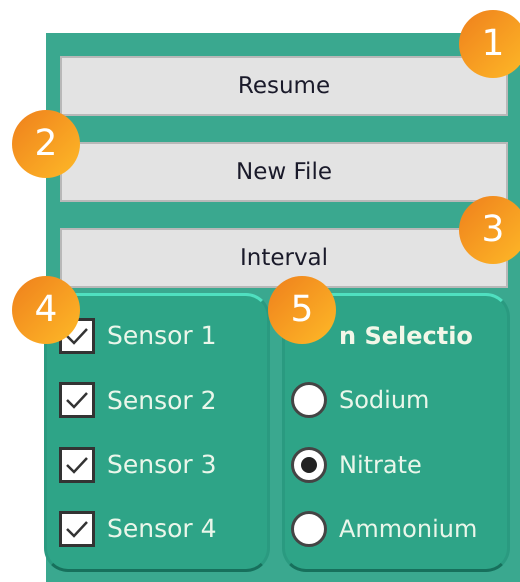 This screenshot has height=582, width=520. I want to click on radio-label: Sodium, so click(384, 400).